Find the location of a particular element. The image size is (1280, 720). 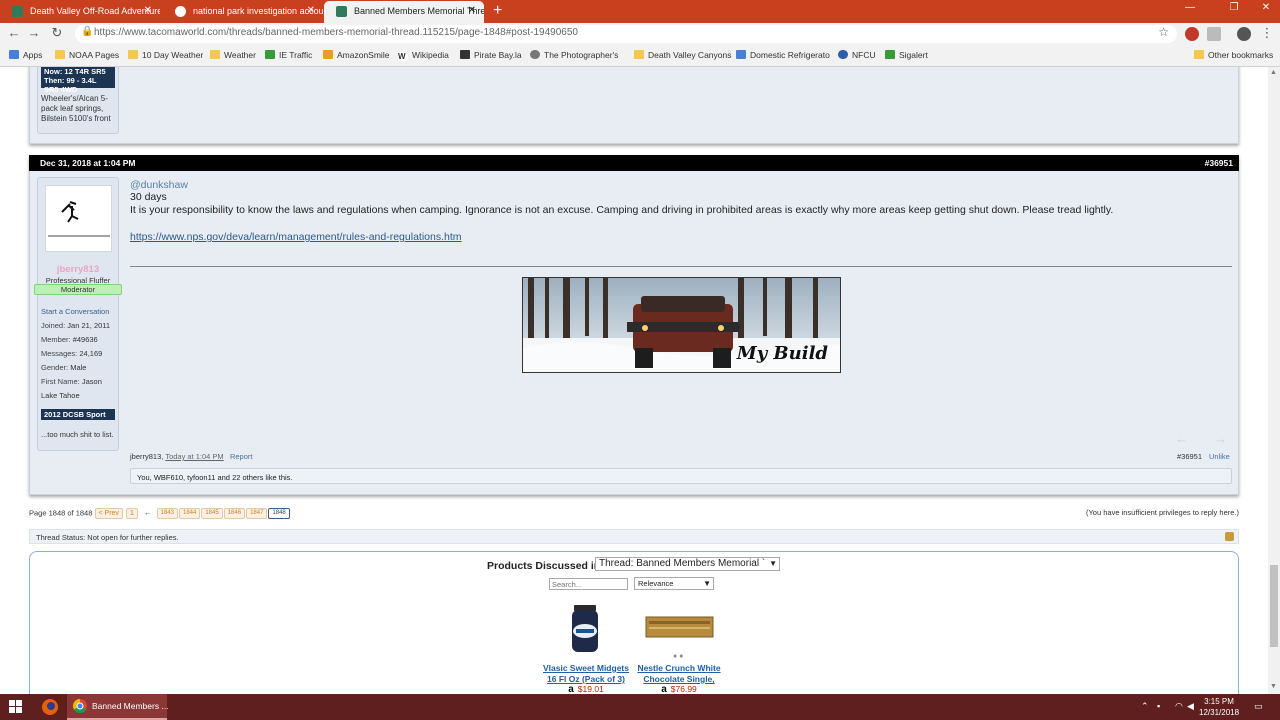

bookmark-weather: Weather is located at coordinates (233, 55).